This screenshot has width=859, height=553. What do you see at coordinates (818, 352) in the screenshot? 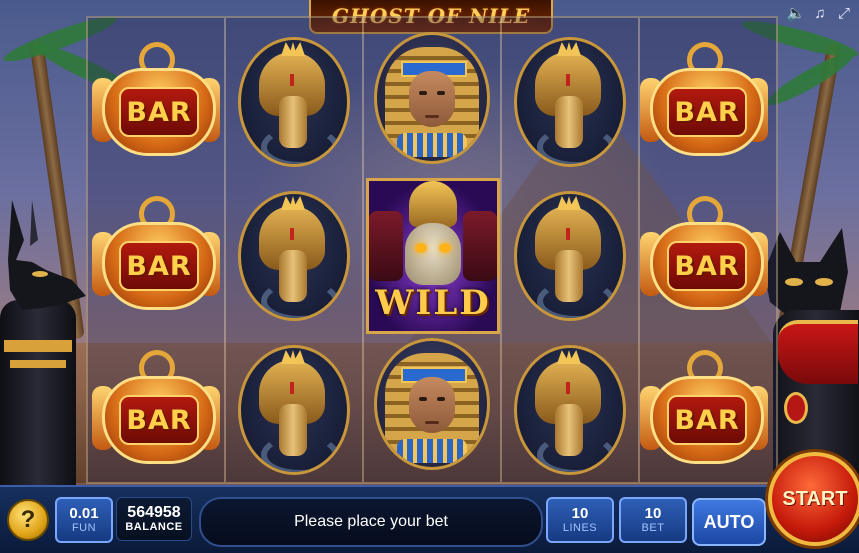
I see `bastet-collar` at bounding box center [818, 352].